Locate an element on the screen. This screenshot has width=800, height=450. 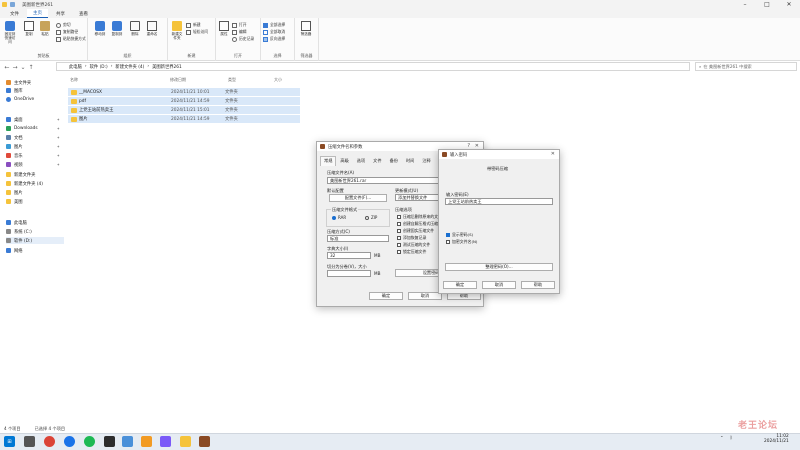
bluetooth-icon: ᛒ is located at coordinates (731, 438).